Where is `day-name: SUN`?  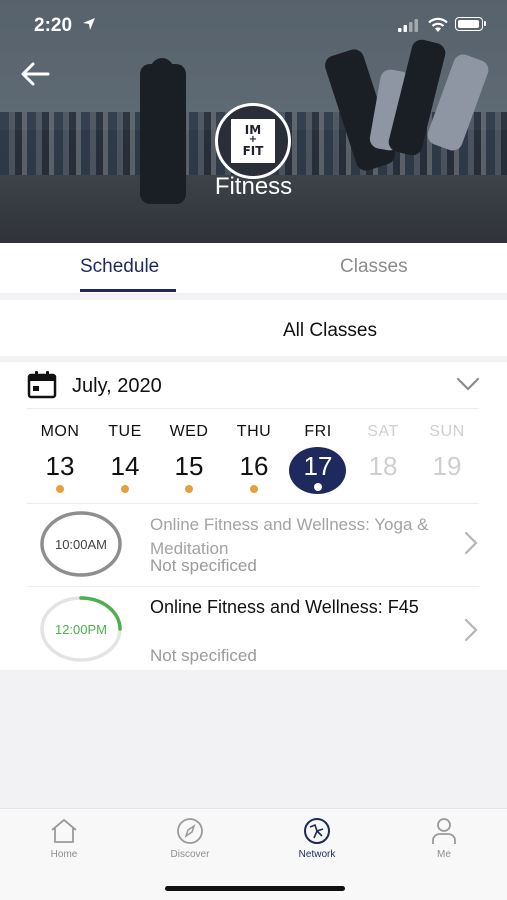 day-name: SUN is located at coordinates (447, 431).